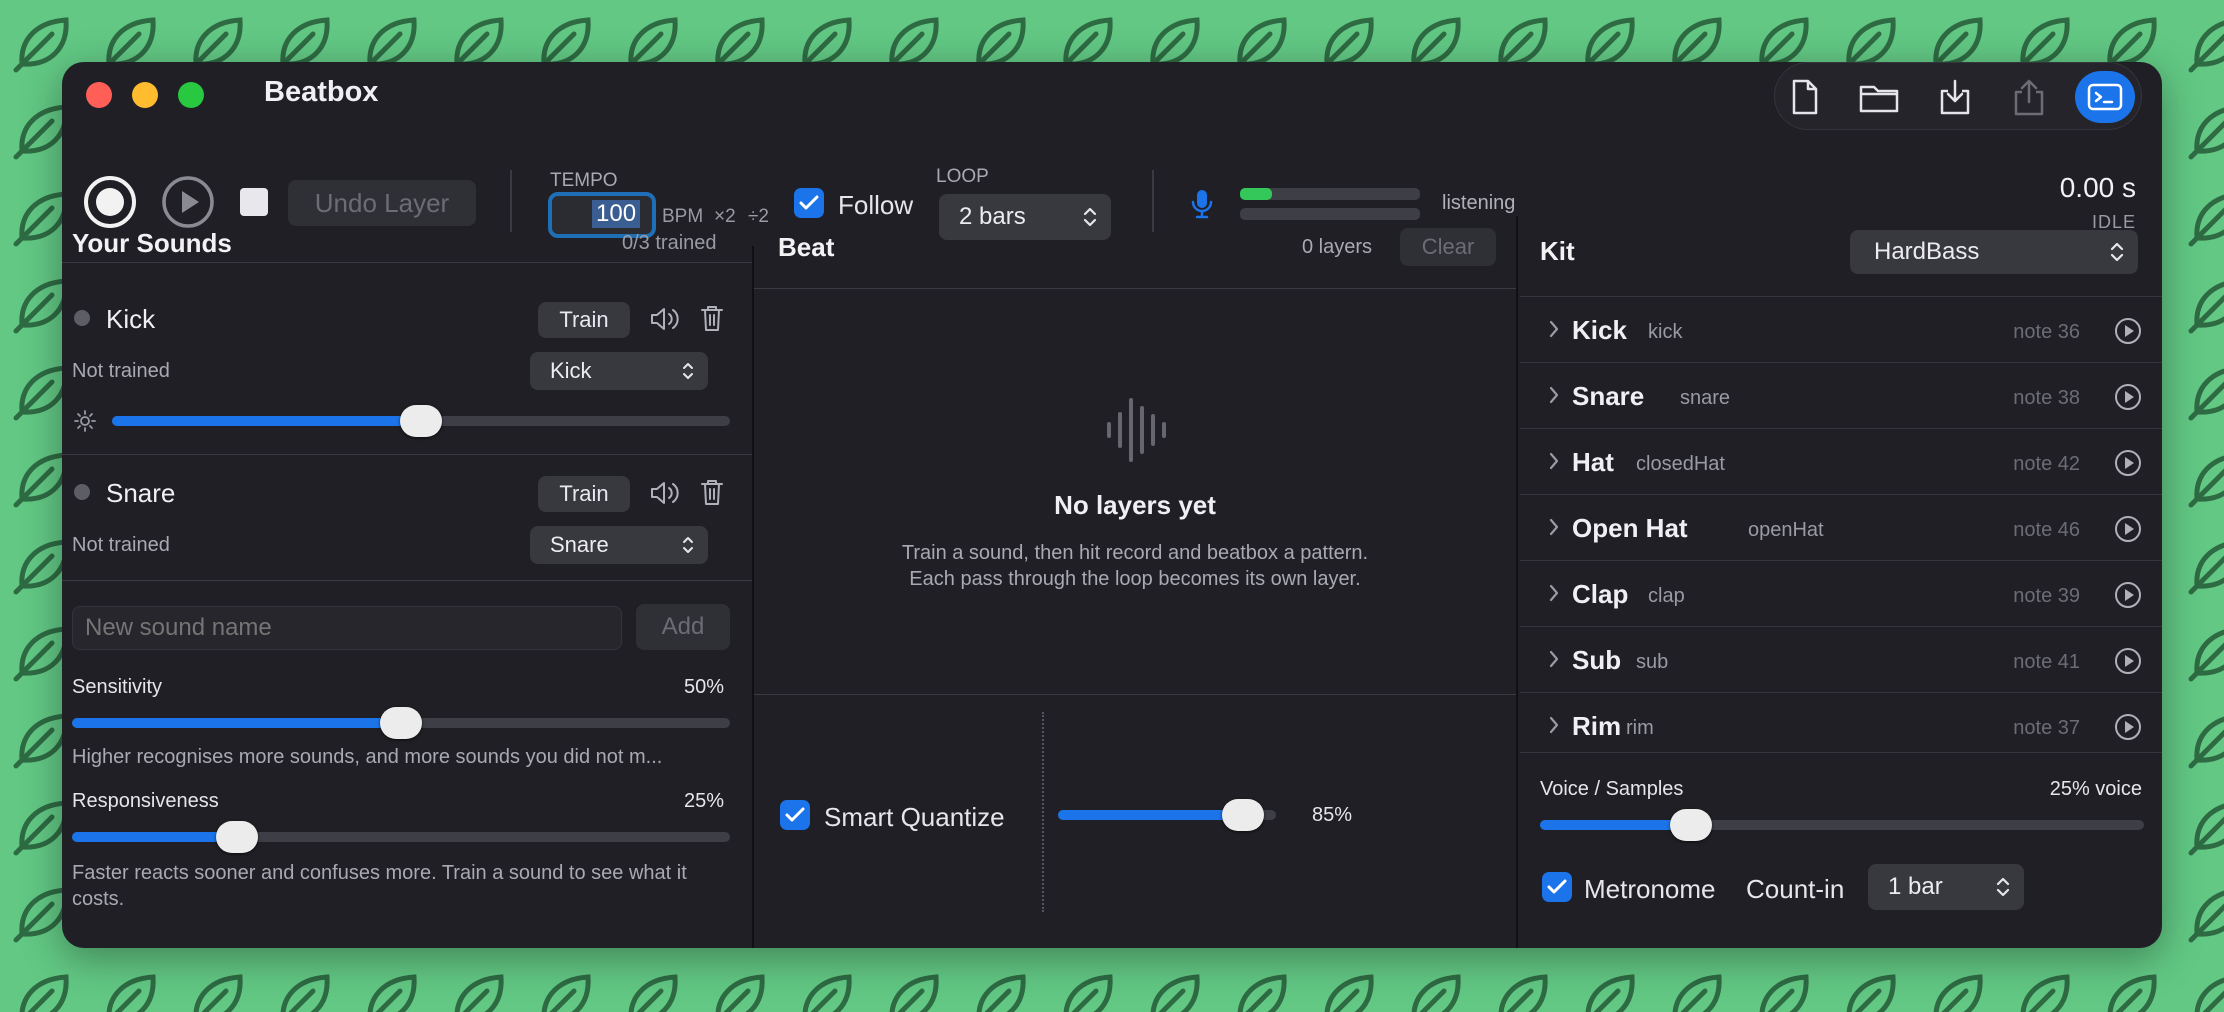 The width and height of the screenshot is (2224, 1012). Describe the element at coordinates (1805, 97) in the screenshot. I see `new-file-button` at that location.